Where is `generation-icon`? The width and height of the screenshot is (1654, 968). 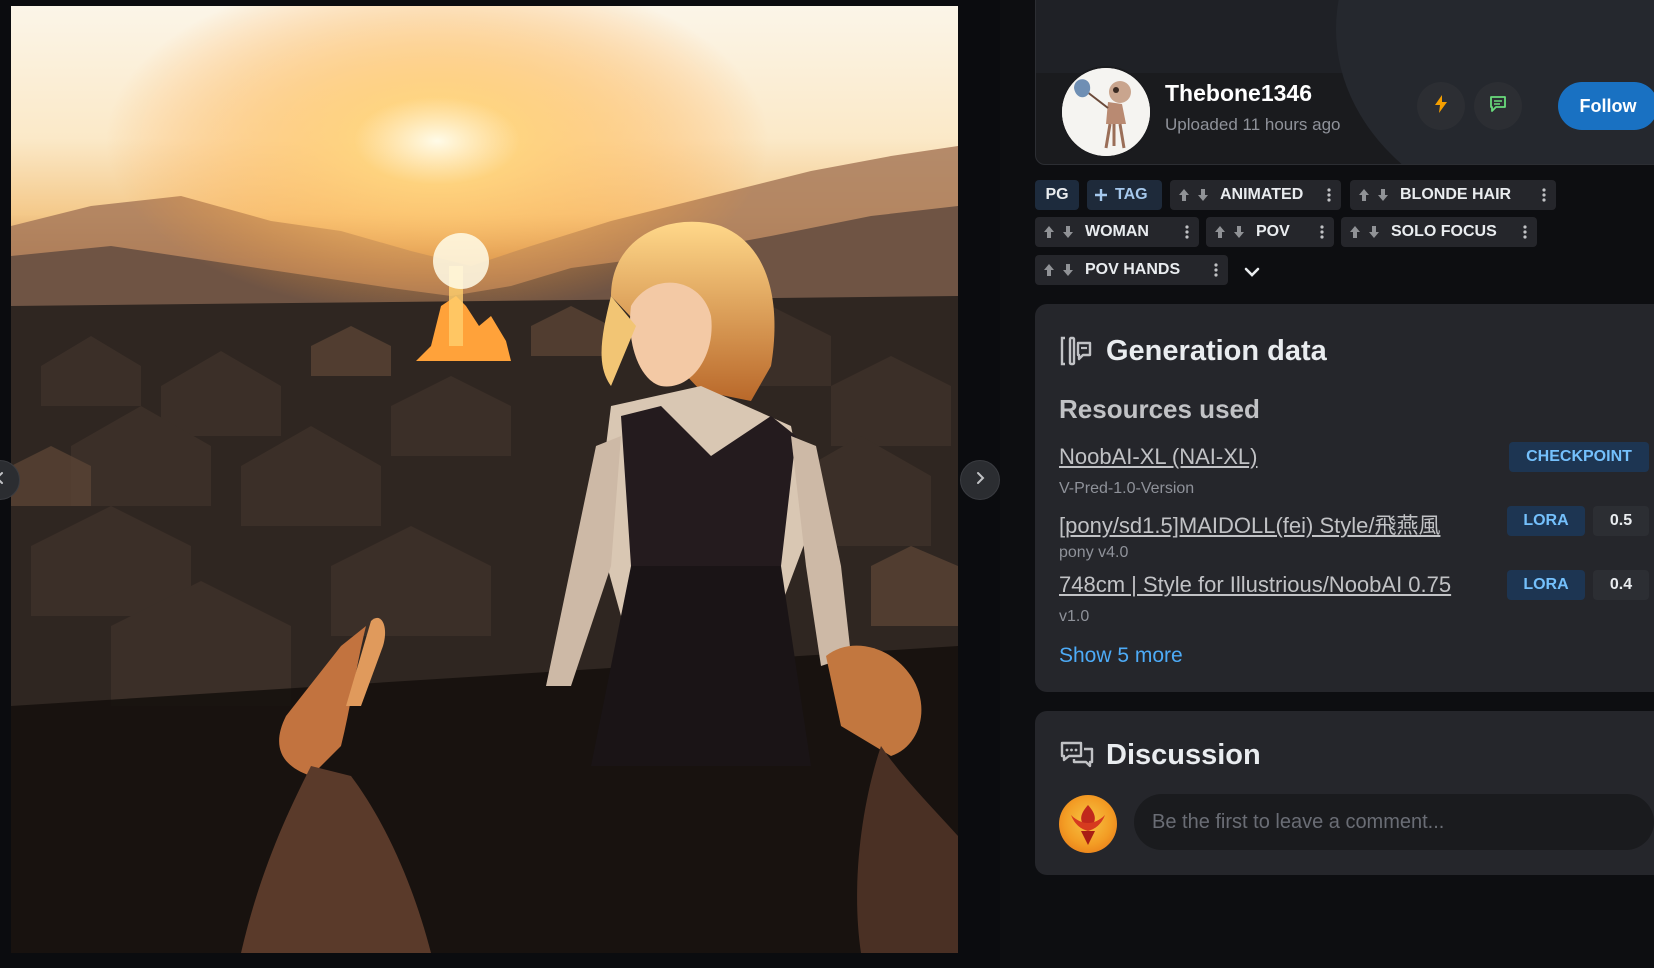
generation-icon is located at coordinates (1076, 353).